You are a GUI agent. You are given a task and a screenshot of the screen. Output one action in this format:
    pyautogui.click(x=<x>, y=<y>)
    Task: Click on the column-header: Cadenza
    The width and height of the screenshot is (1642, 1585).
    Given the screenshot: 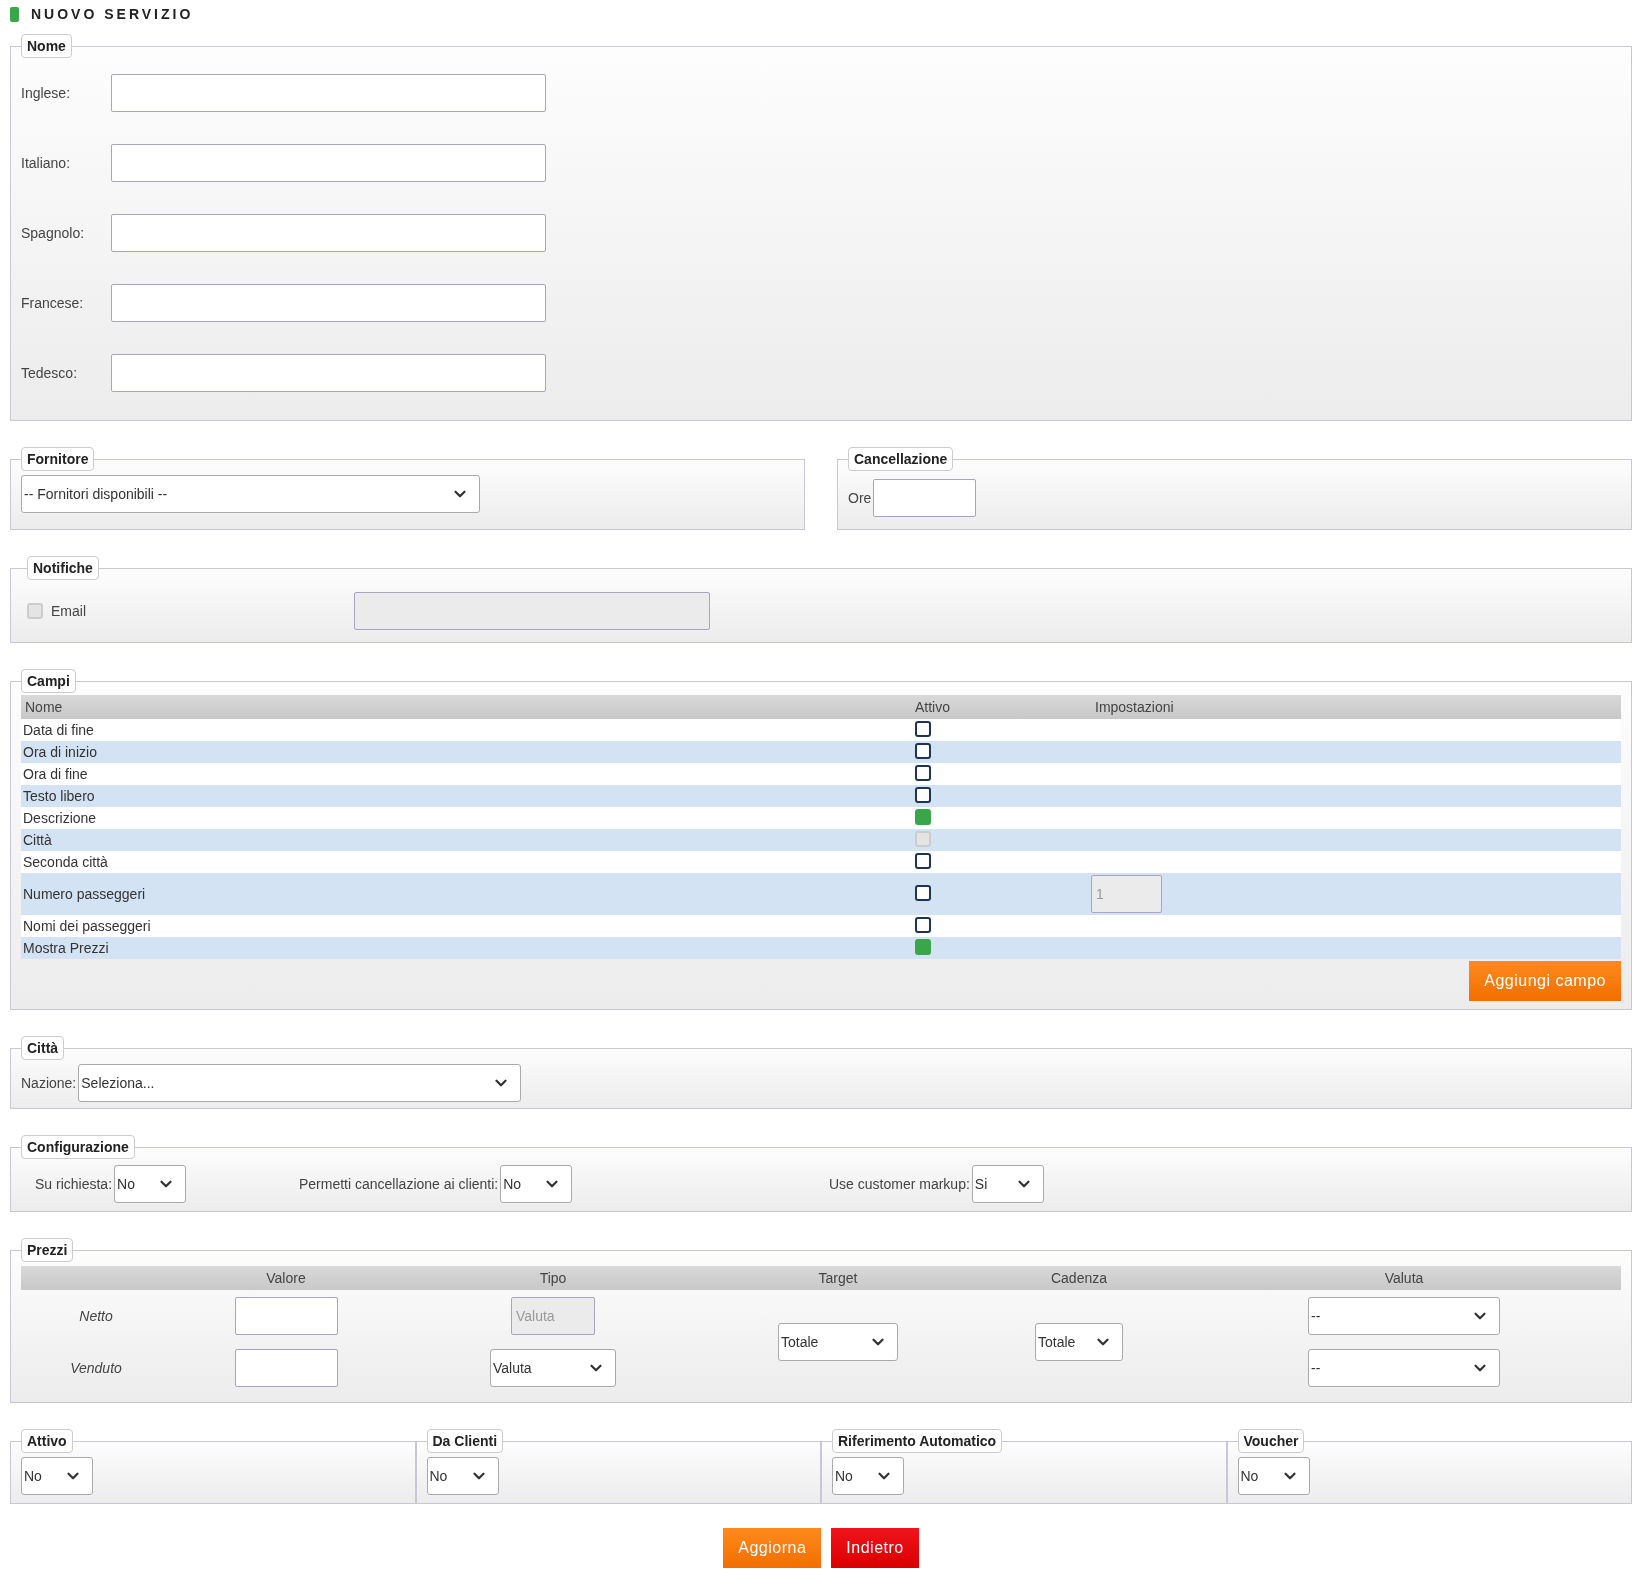 What is the action you would take?
    pyautogui.click(x=1079, y=1278)
    